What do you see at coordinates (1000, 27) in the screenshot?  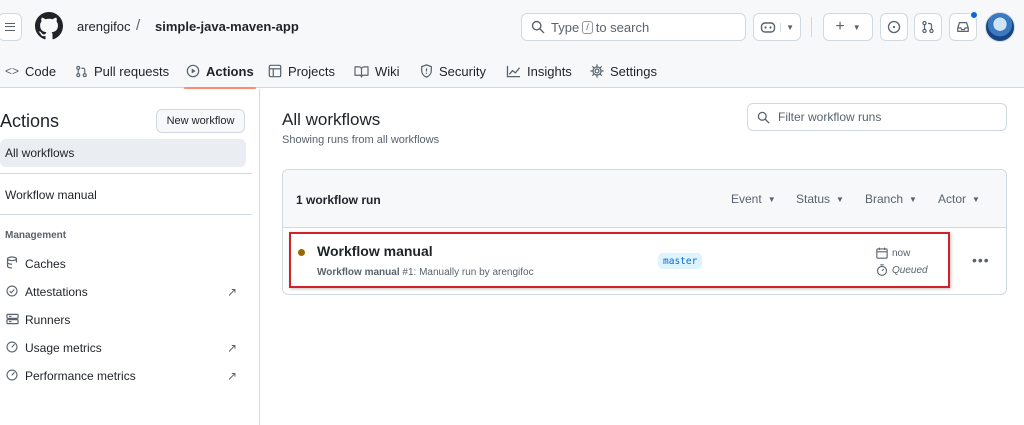 I see `user-avatar` at bounding box center [1000, 27].